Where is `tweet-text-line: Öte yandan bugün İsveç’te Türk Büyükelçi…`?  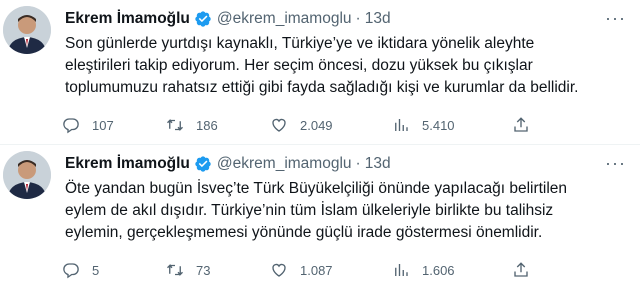
tweet-text-line: Öte yandan bugün İsveç’te Türk Büyükelçi… is located at coordinates (316, 188).